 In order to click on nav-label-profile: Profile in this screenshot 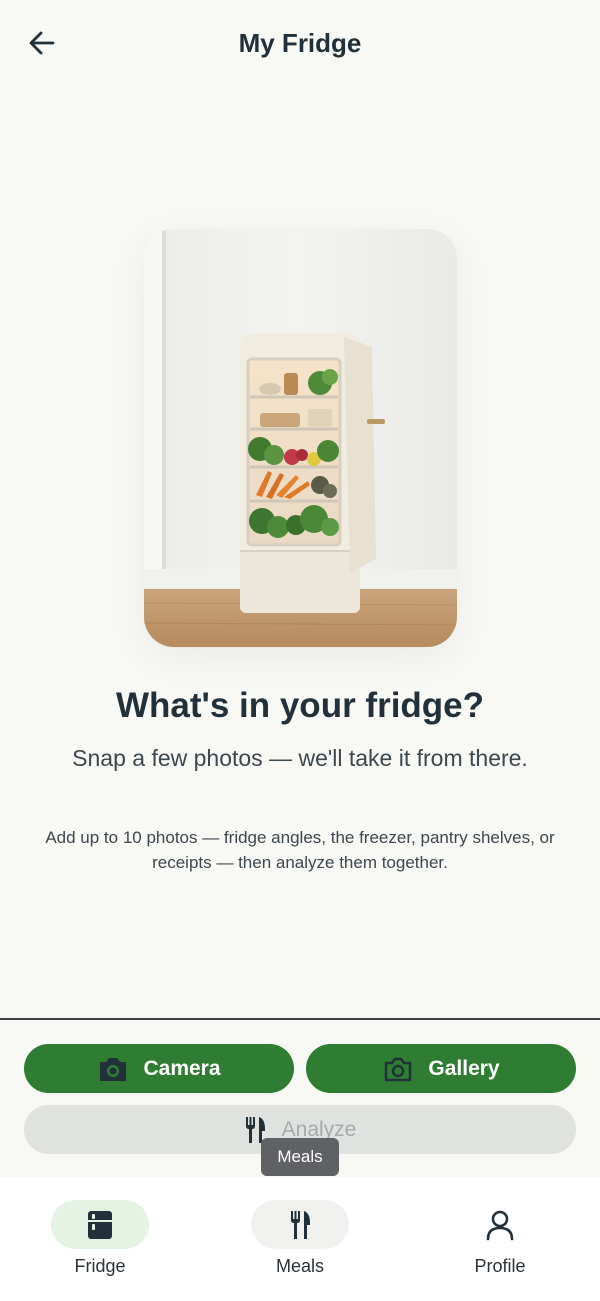, I will do `click(500, 1266)`.